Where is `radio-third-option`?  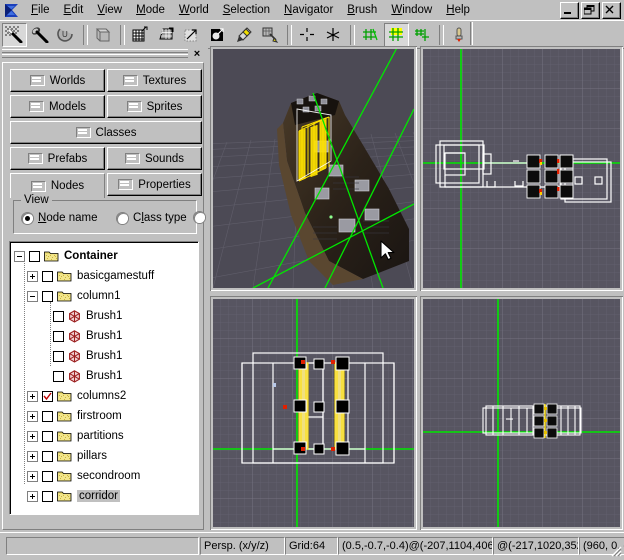 radio-third-option is located at coordinates (202, 217).